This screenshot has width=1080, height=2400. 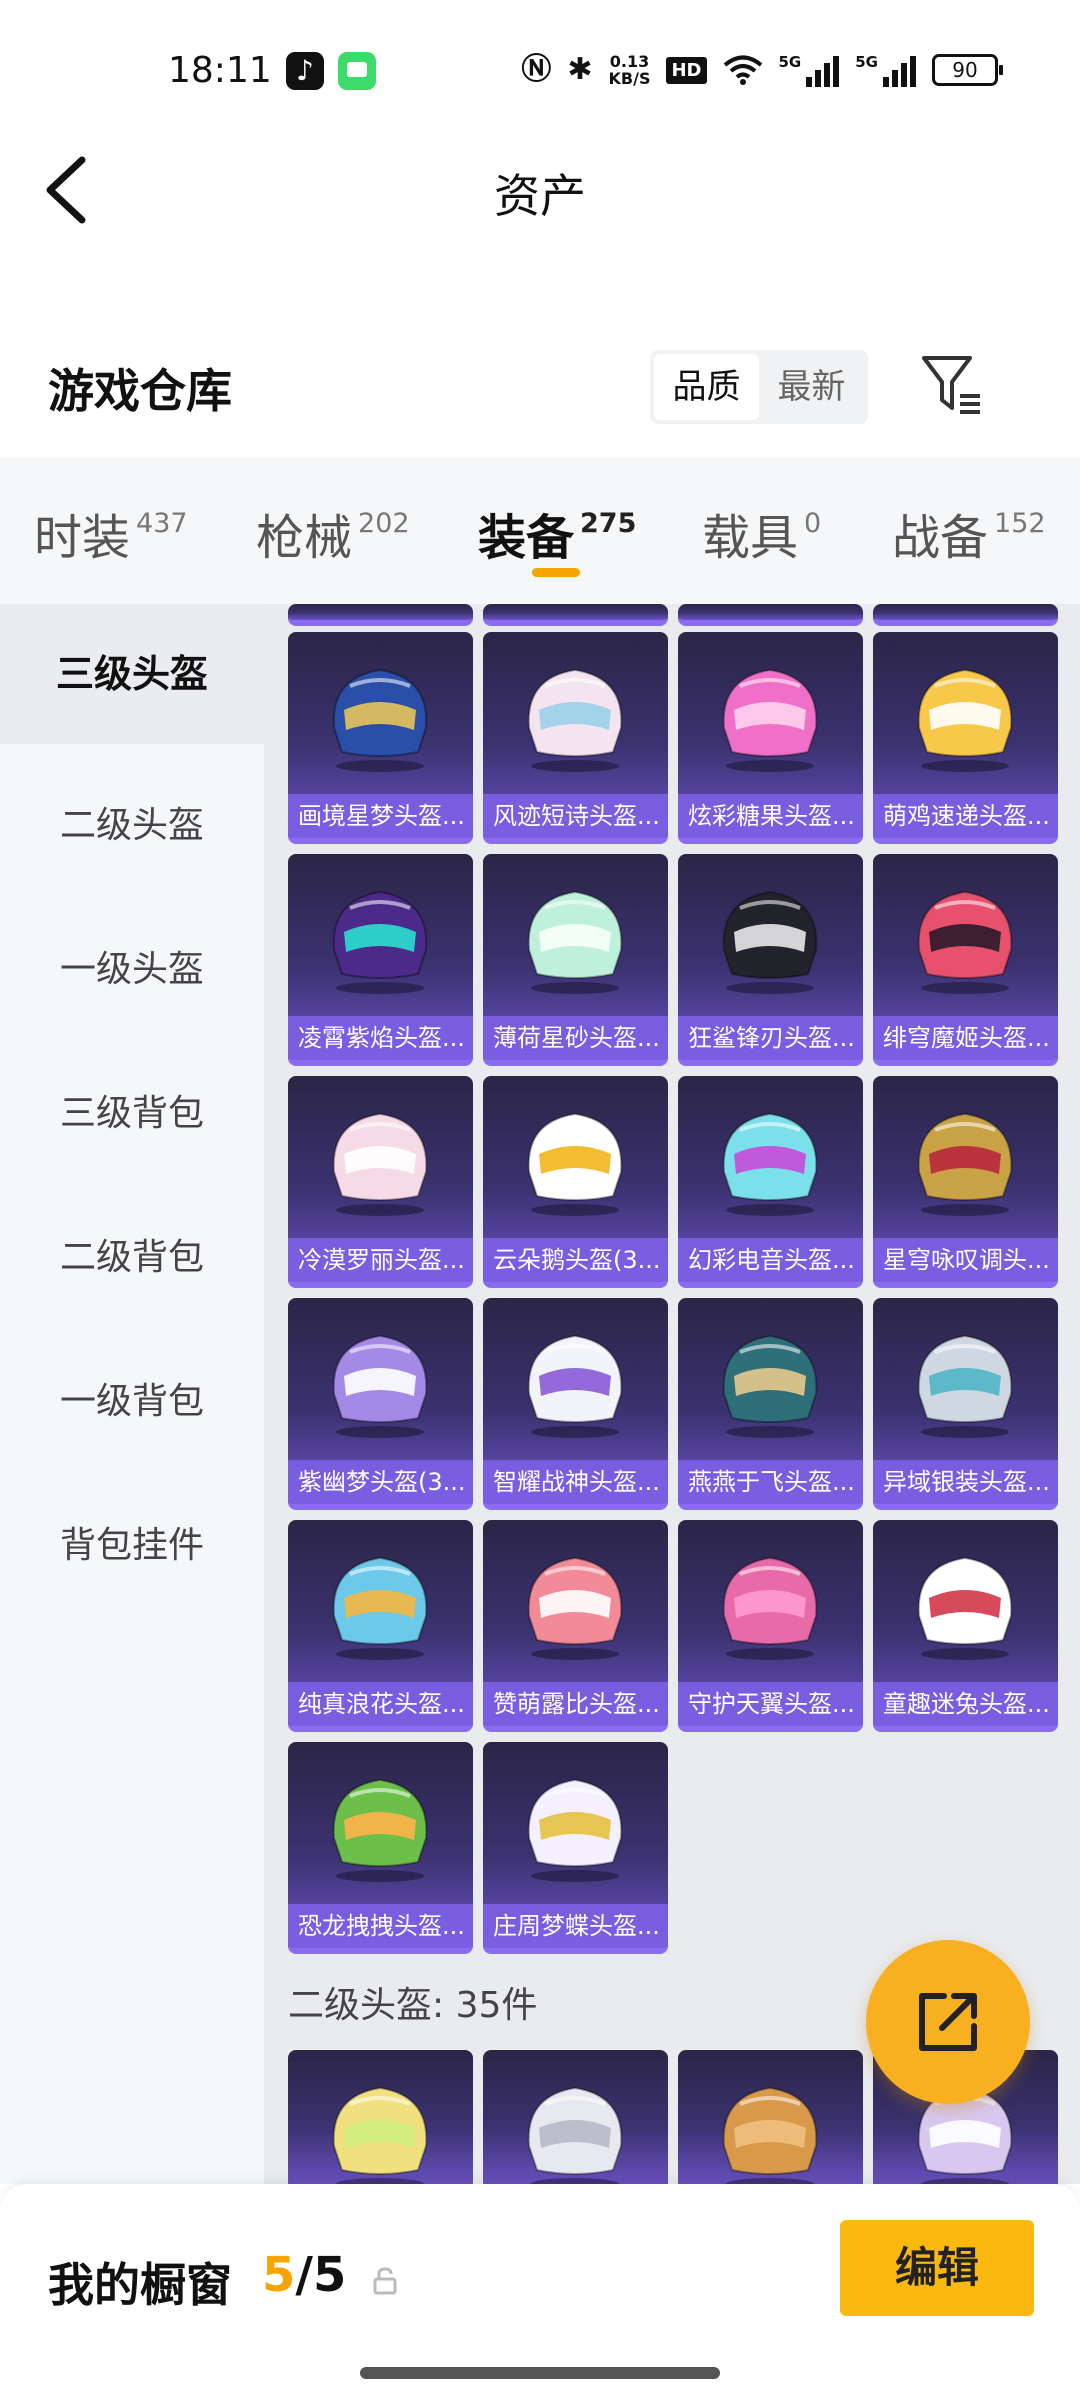 I want to click on status-bar: 18:11 Ⓝ ✱ 0.13 KB/S HD 5G 5G 90, so click(x=540, y=70).